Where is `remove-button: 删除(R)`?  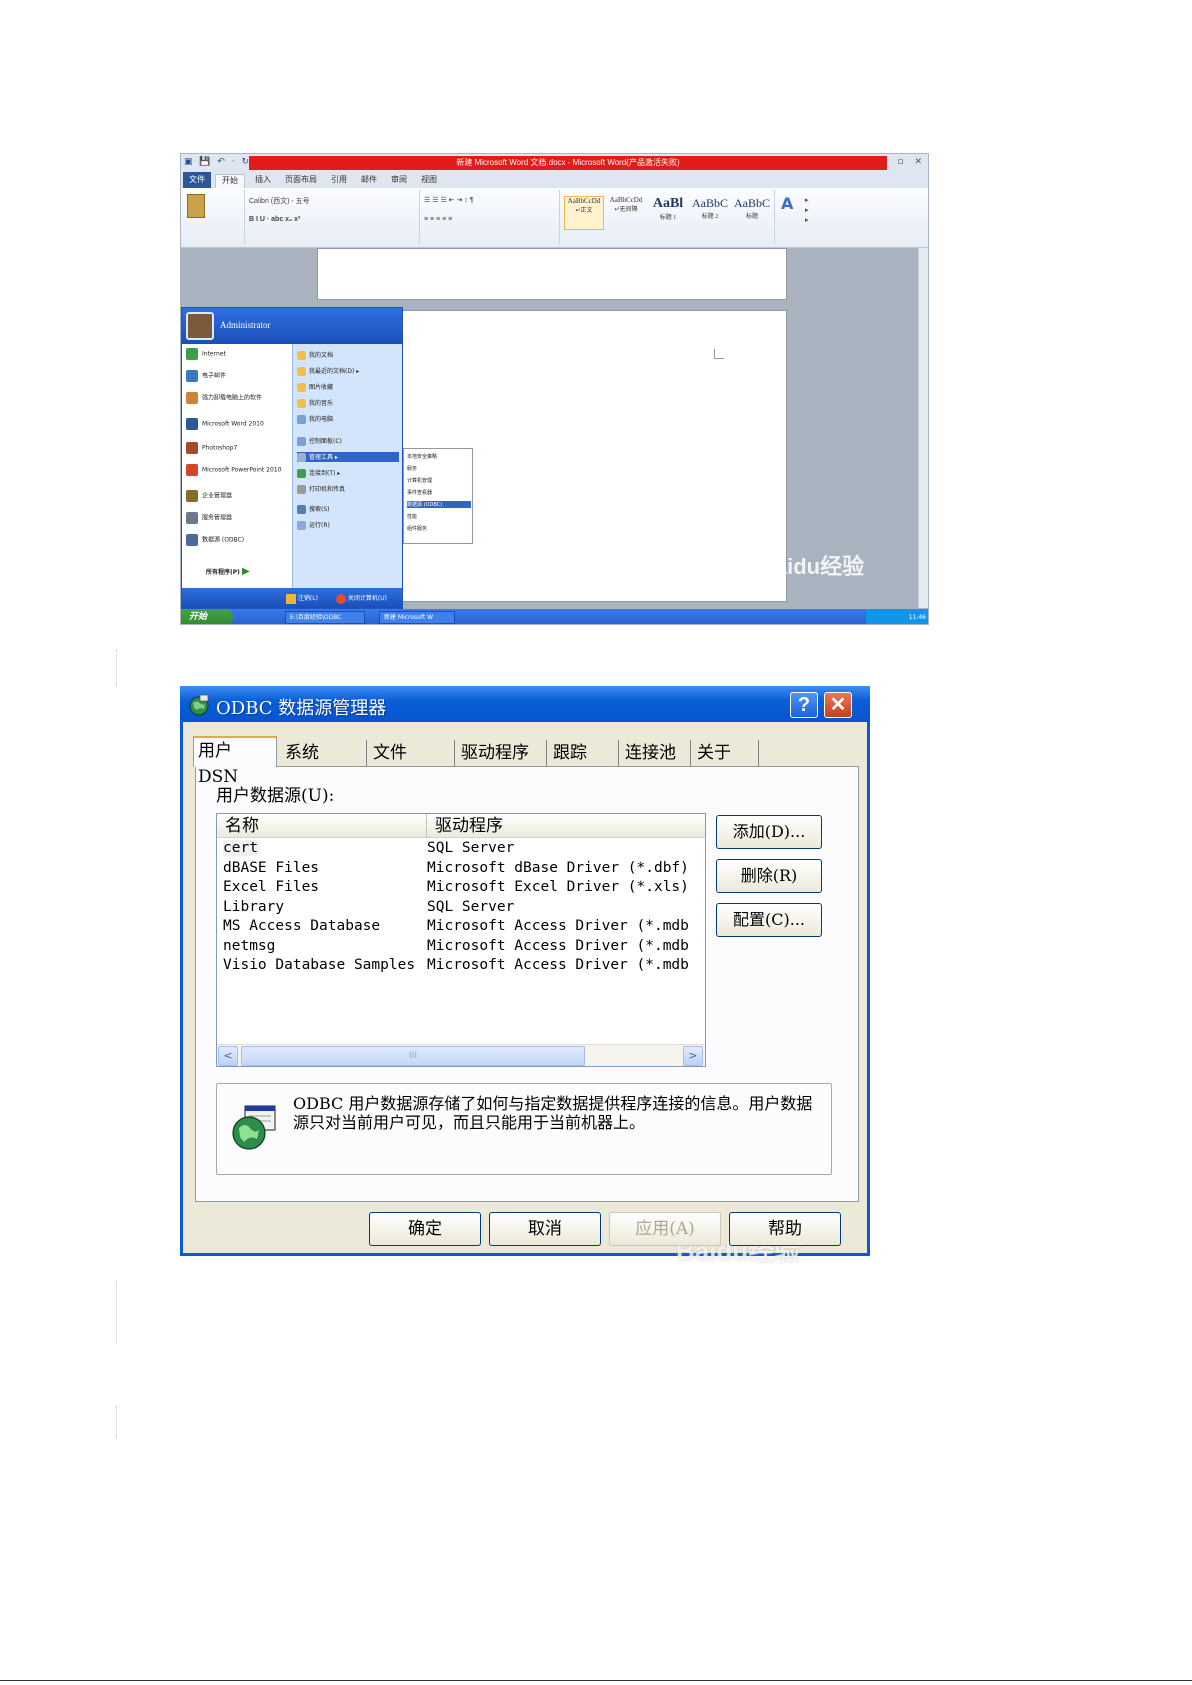
remove-button: 删除(R) is located at coordinates (769, 876).